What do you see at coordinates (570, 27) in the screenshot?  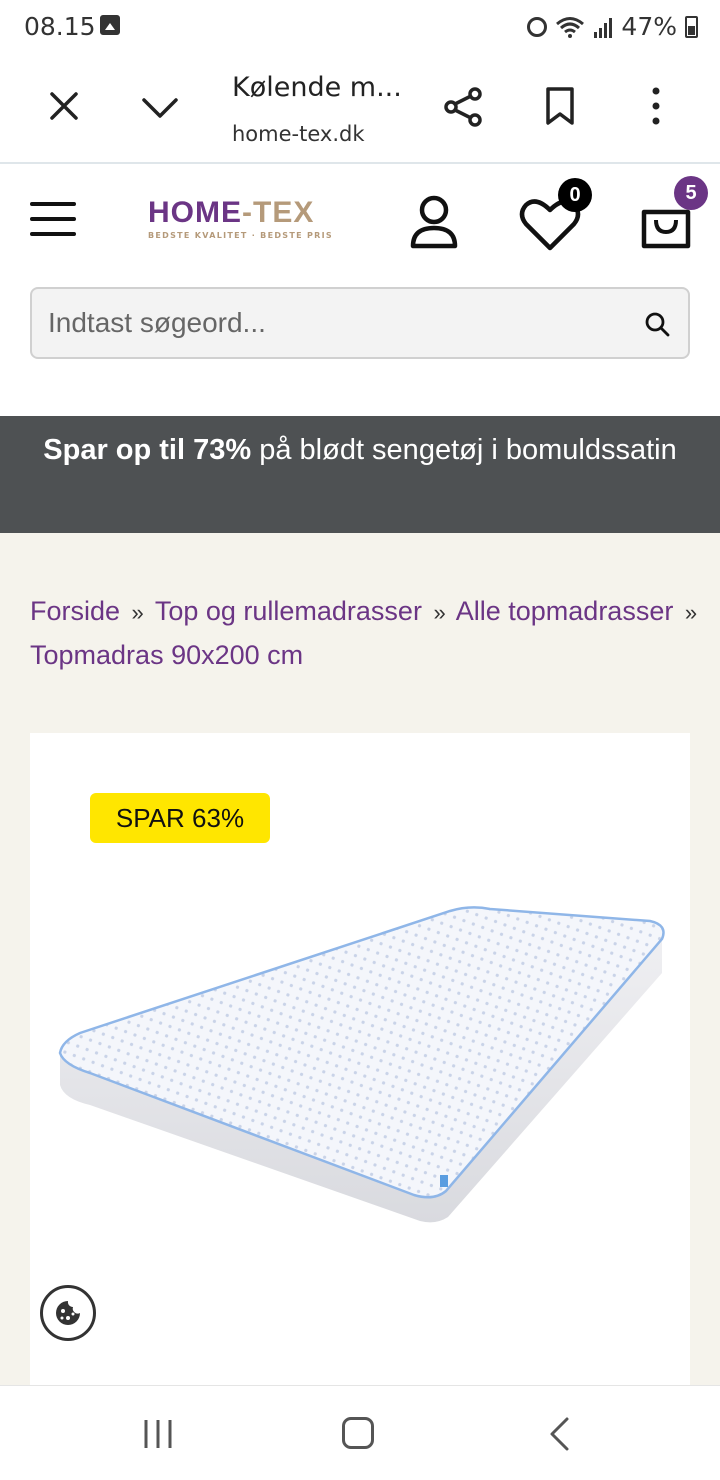 I see `wifi-icon` at bounding box center [570, 27].